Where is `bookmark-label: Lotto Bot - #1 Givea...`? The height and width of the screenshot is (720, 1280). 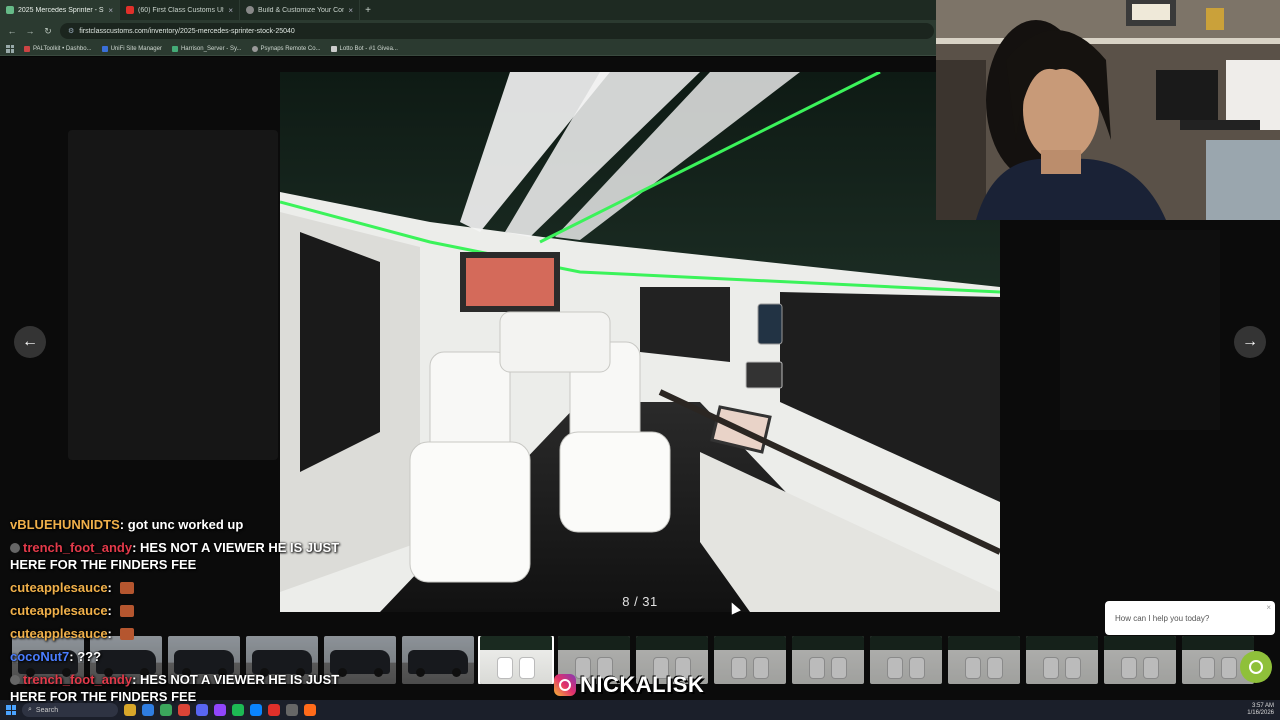 bookmark-label: Lotto Bot - #1 Givea... is located at coordinates (368, 48).